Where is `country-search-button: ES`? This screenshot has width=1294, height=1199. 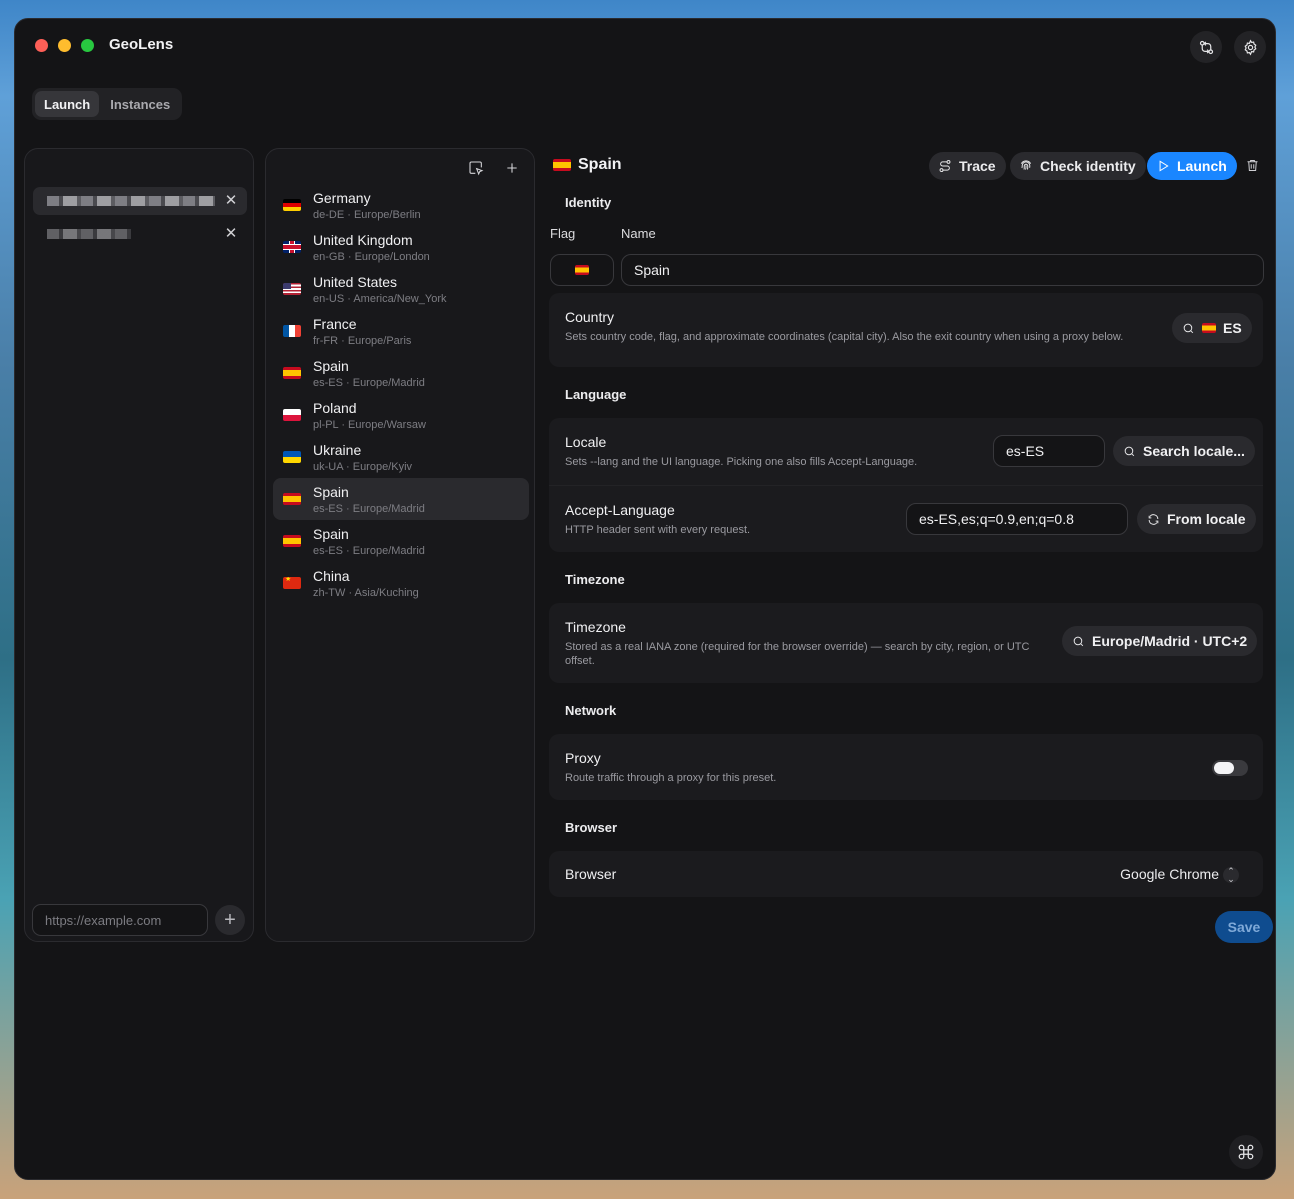
country-search-button: ES is located at coordinates (1212, 328).